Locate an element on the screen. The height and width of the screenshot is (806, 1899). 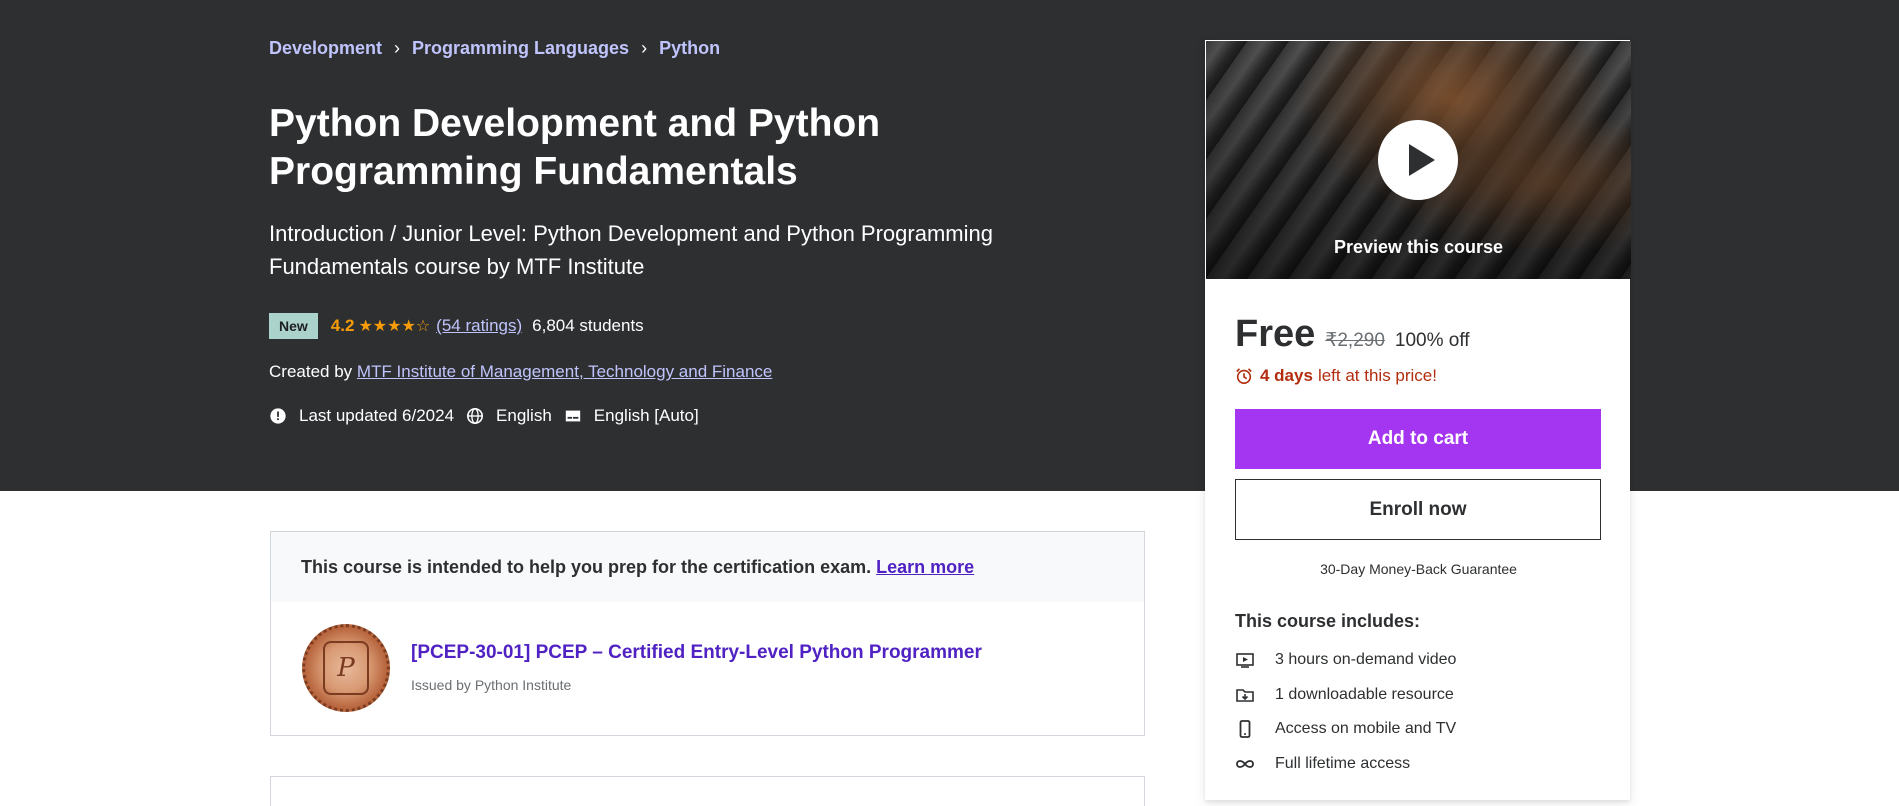
captions: English [Auto] is located at coordinates (631, 416).